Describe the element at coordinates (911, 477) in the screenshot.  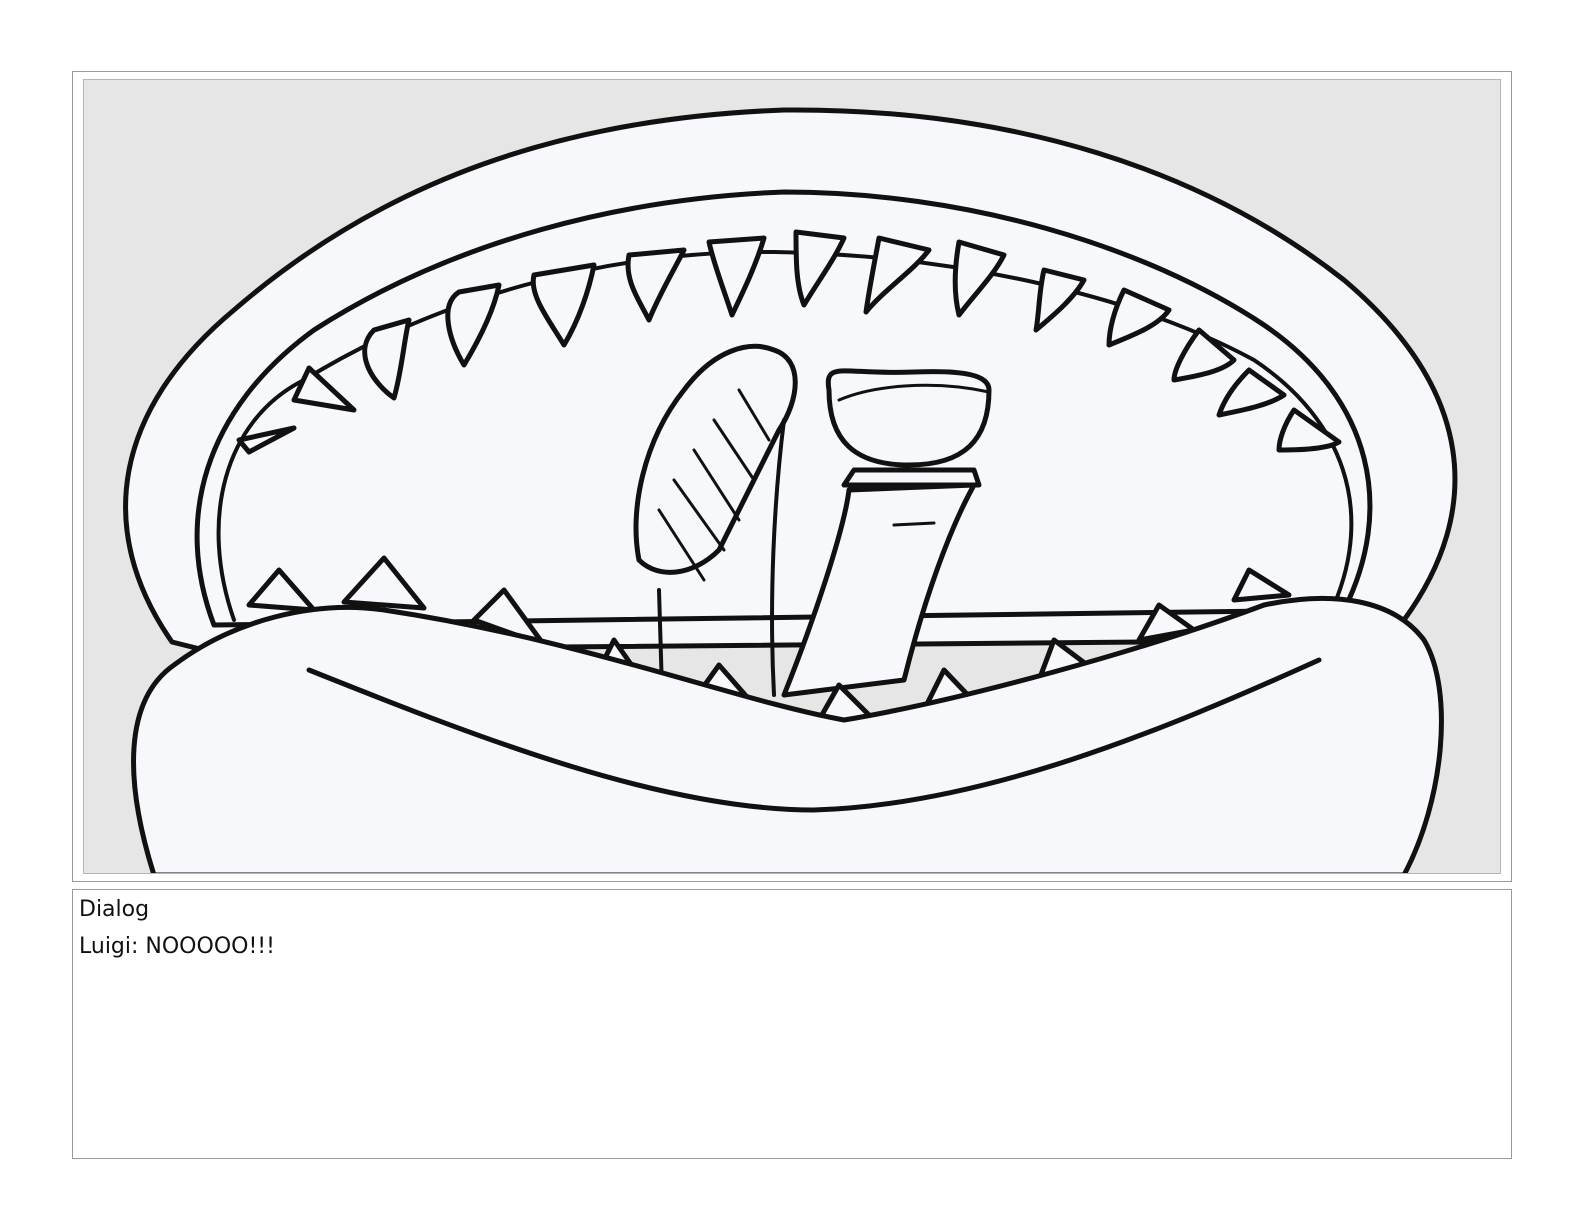
I see `plunger-collar` at that location.